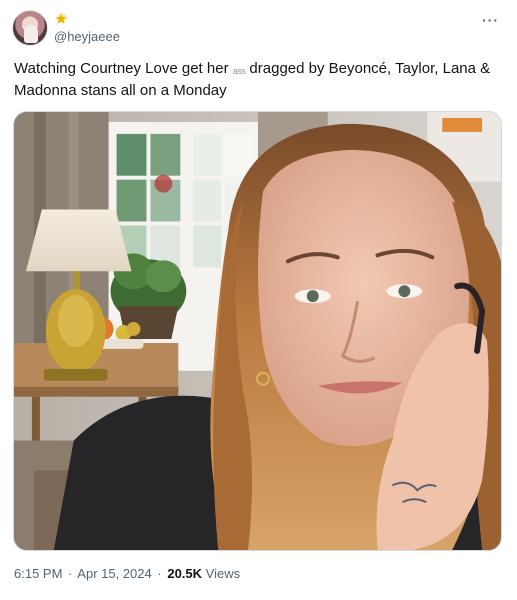 The image size is (517, 600). Describe the element at coordinates (30, 28) in the screenshot. I see `avatar` at that location.